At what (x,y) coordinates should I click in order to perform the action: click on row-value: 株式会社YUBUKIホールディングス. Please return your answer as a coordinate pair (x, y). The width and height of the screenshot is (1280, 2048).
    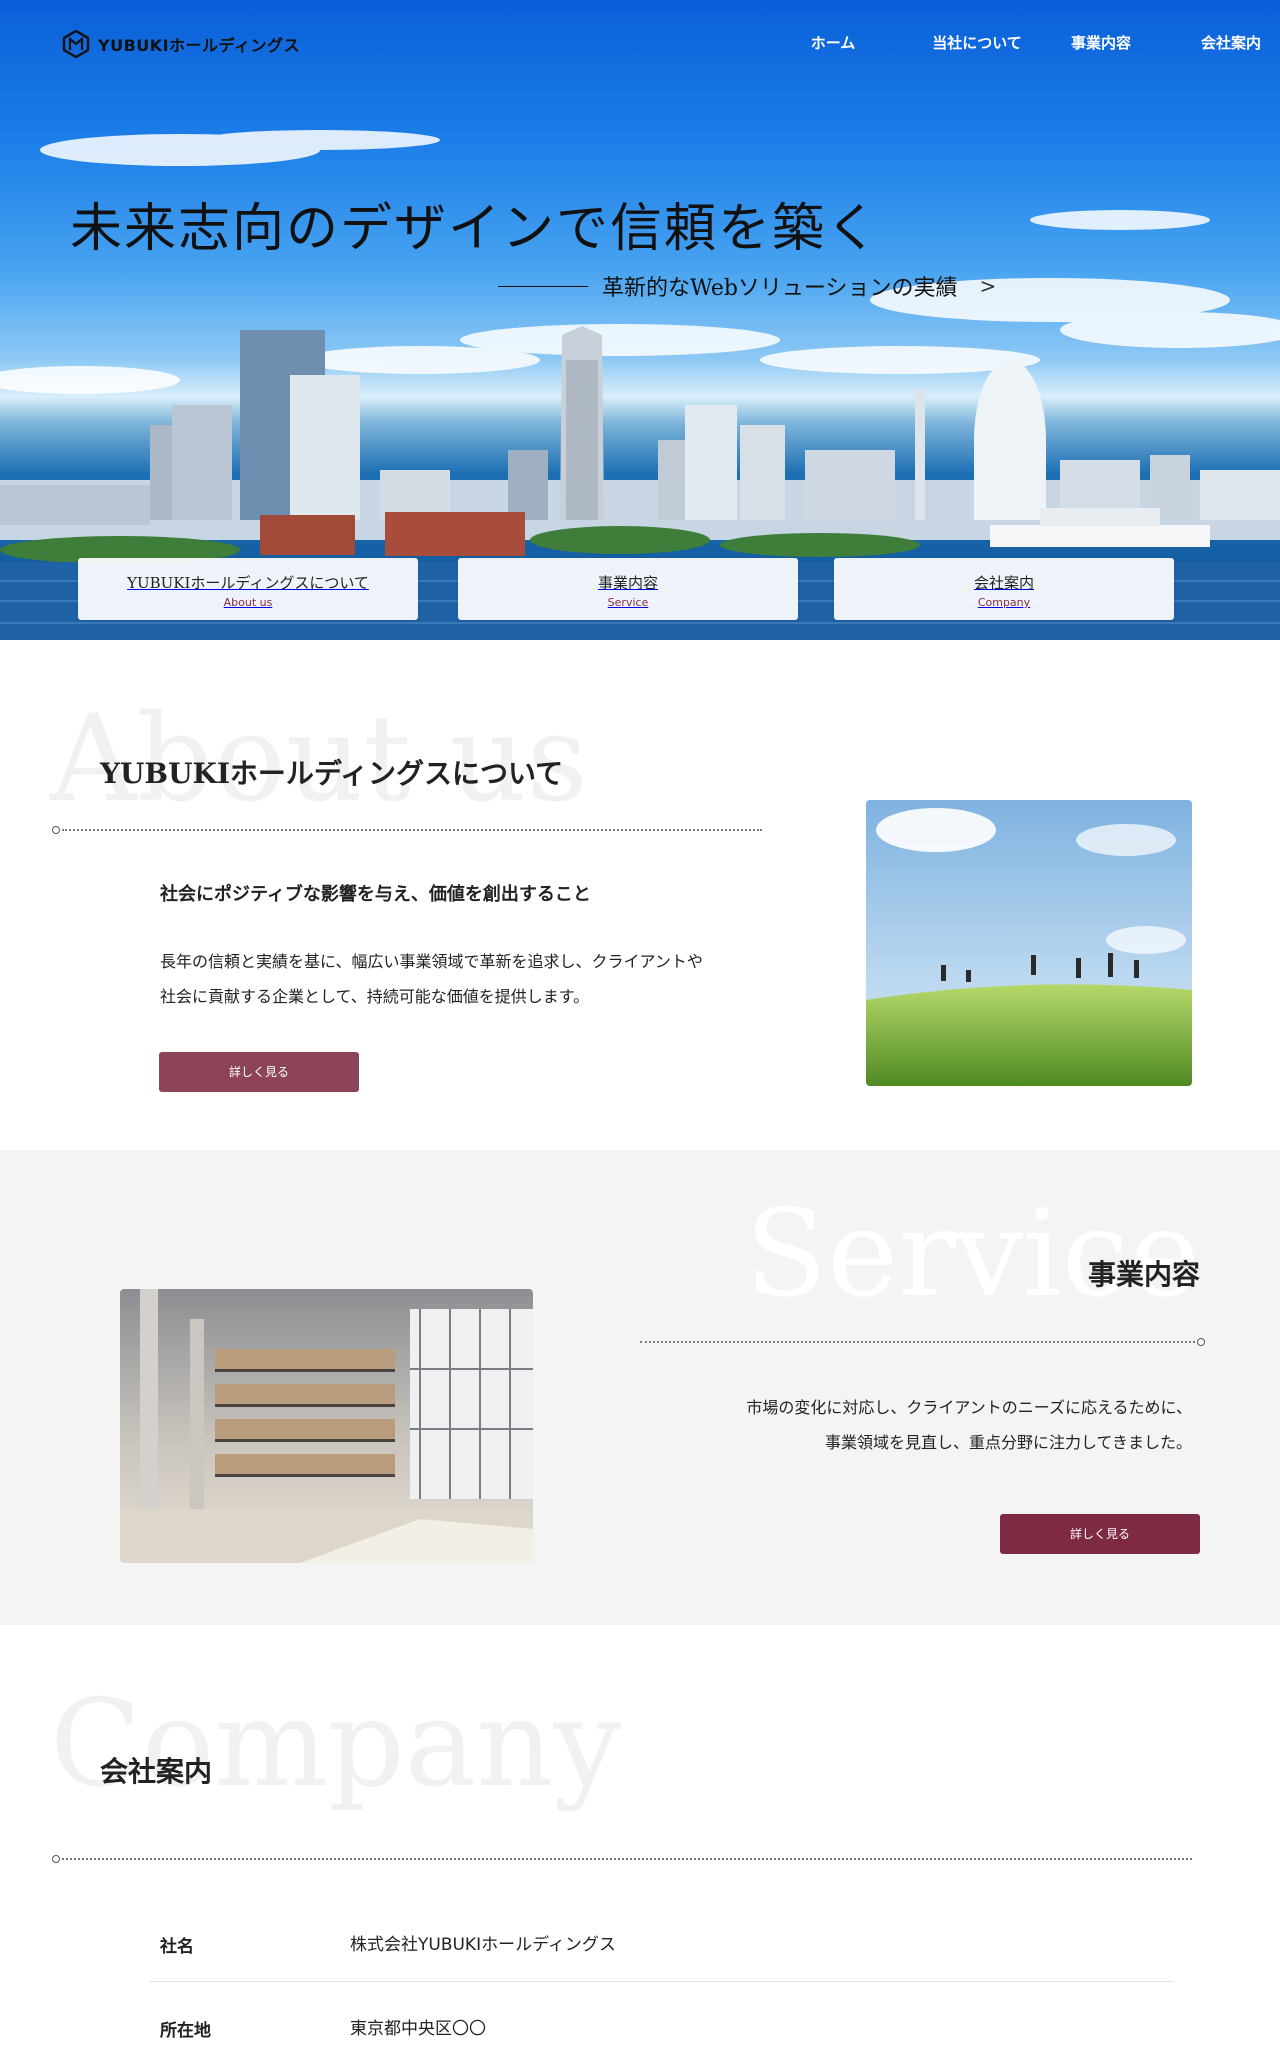
    Looking at the image, I should click on (483, 1945).